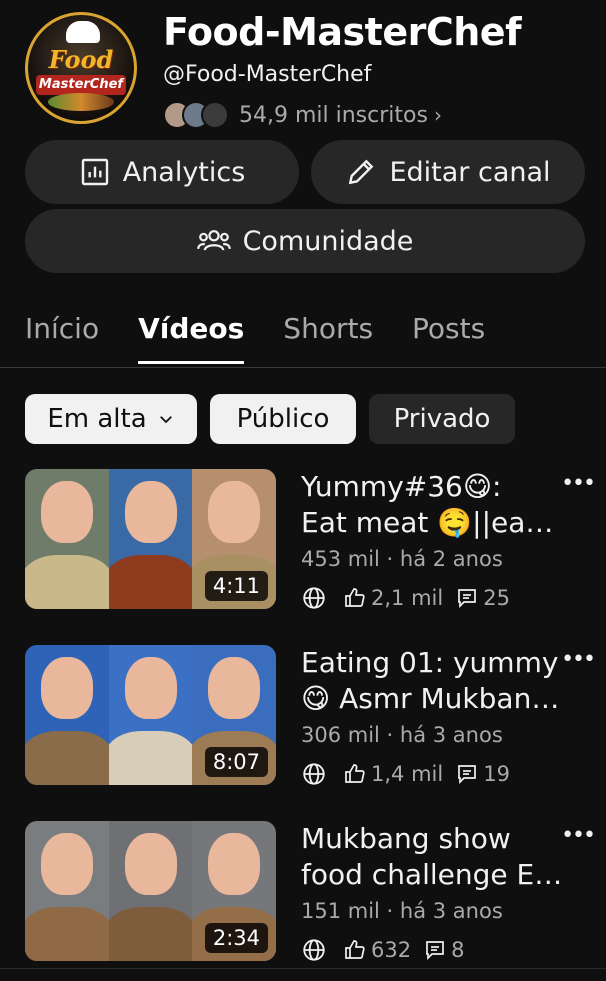  I want to click on channel-name: Food-MasterChef, so click(342, 32).